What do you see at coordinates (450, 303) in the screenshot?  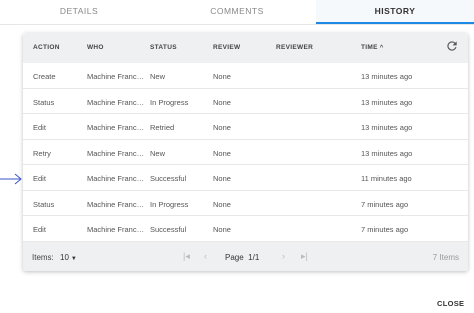 I see `close-button: CLOSE` at bounding box center [450, 303].